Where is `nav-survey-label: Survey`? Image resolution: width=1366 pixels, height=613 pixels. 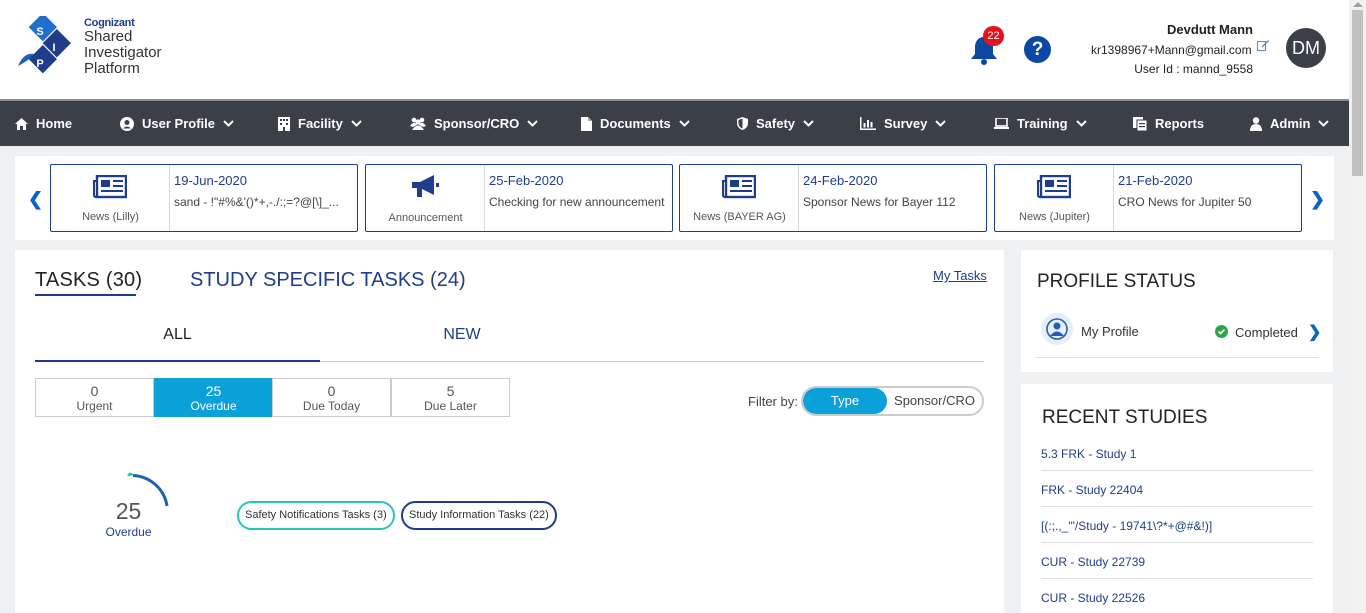 nav-survey-label: Survey is located at coordinates (906, 123).